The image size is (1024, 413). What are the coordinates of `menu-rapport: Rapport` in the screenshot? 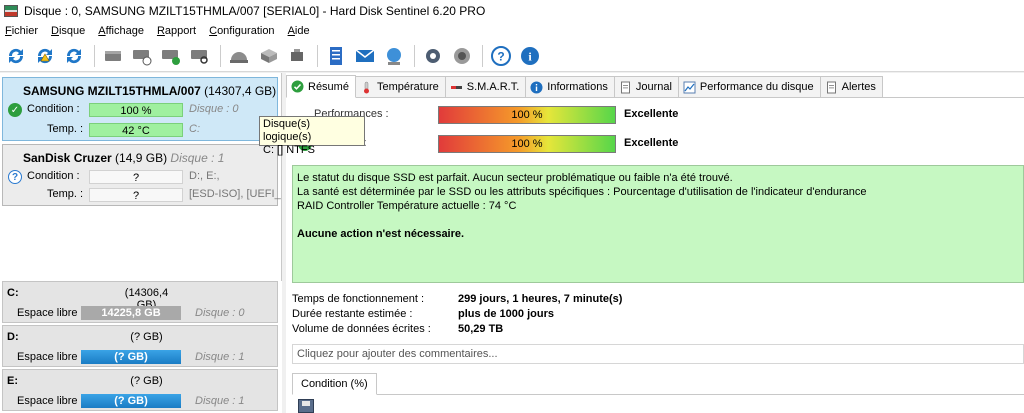 It's located at (178, 31).